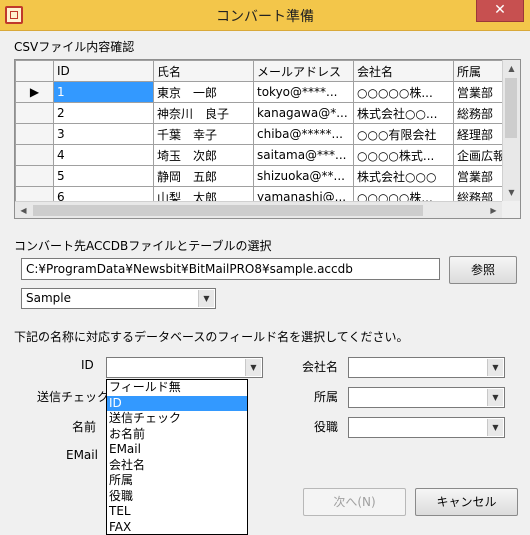  I want to click on table-cell: 静岡 五郎, so click(204, 176).